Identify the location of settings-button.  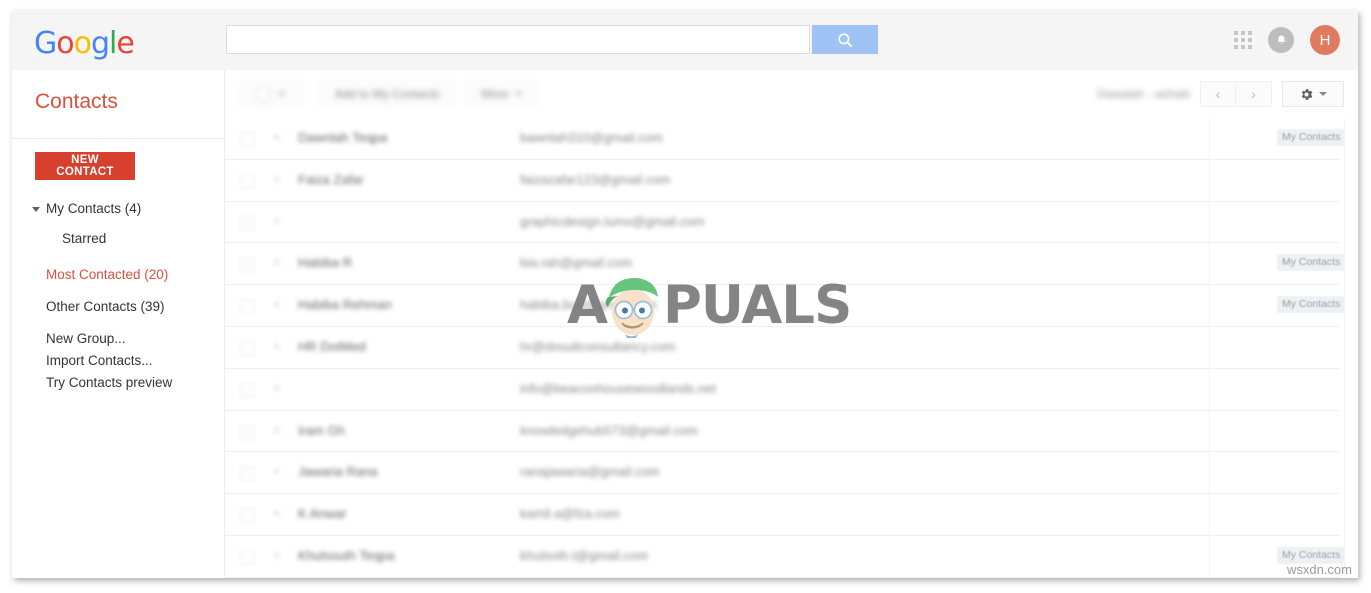
(1313, 94).